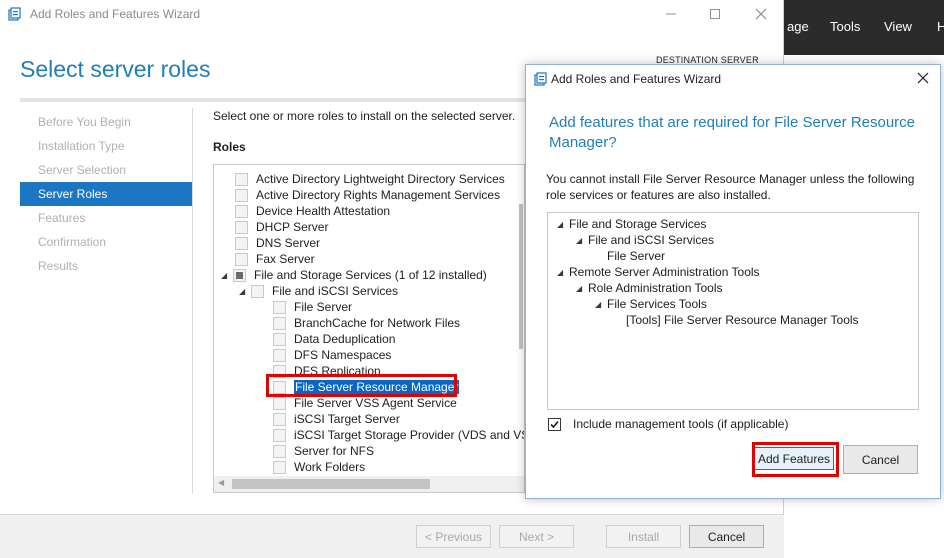  Describe the element at coordinates (798, 26) in the screenshot. I see `menu-manage: age` at that location.